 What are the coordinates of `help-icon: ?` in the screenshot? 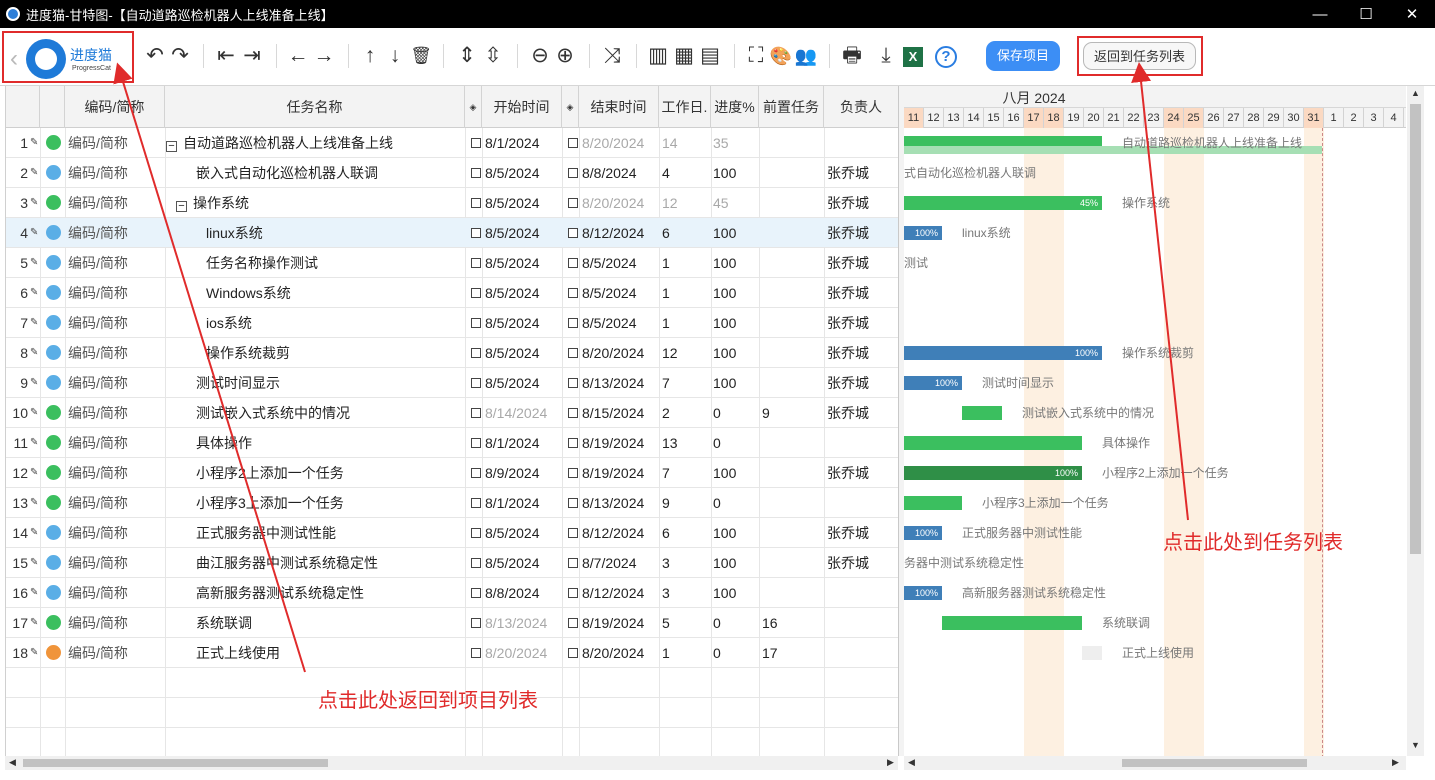 It's located at (946, 57).